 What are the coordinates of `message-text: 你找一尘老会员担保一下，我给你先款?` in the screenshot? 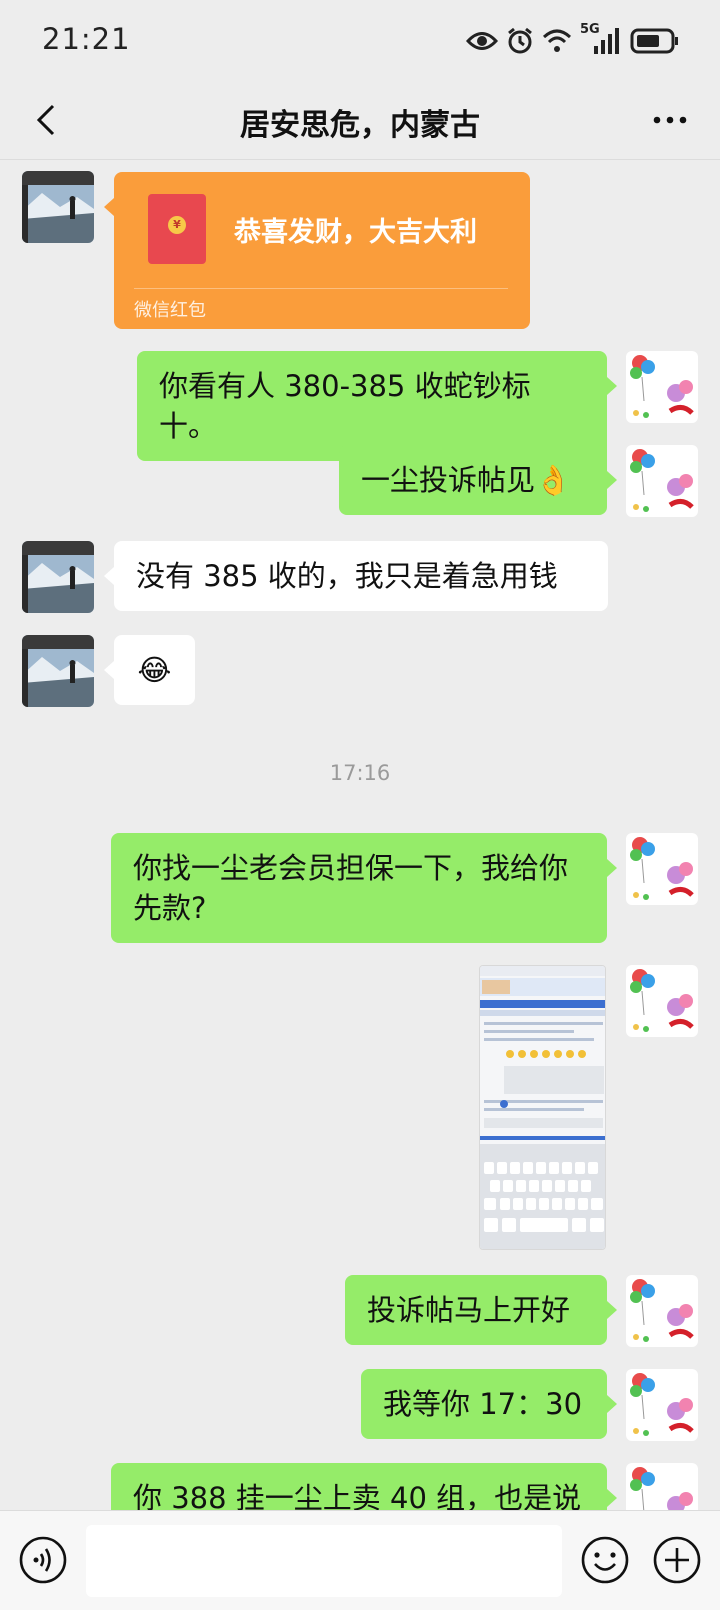 It's located at (351, 888).